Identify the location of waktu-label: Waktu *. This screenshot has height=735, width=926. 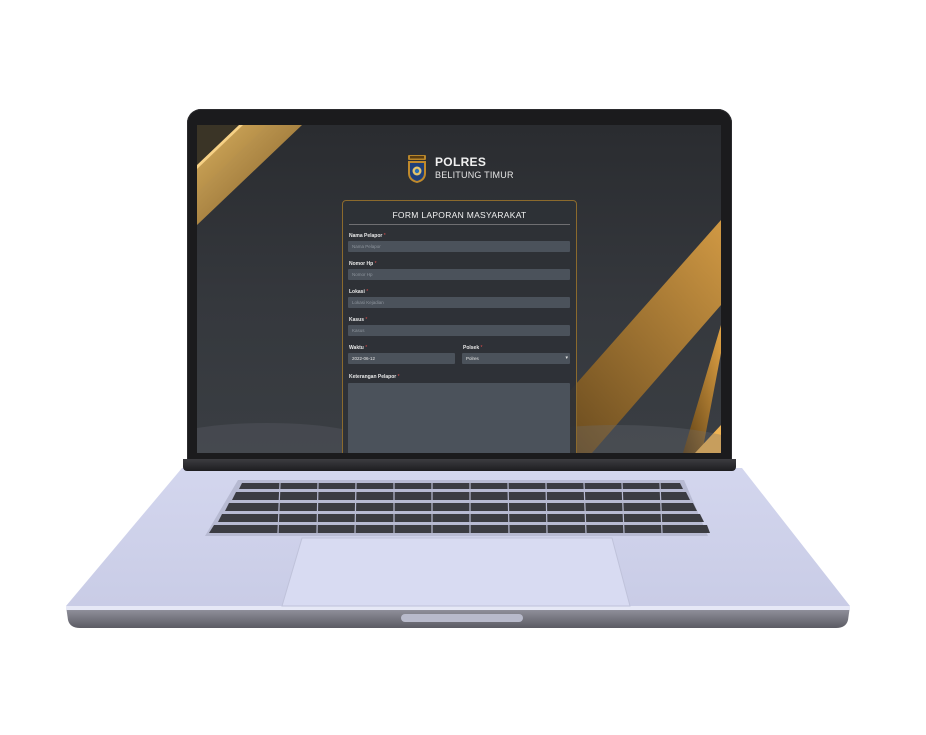
(358, 348).